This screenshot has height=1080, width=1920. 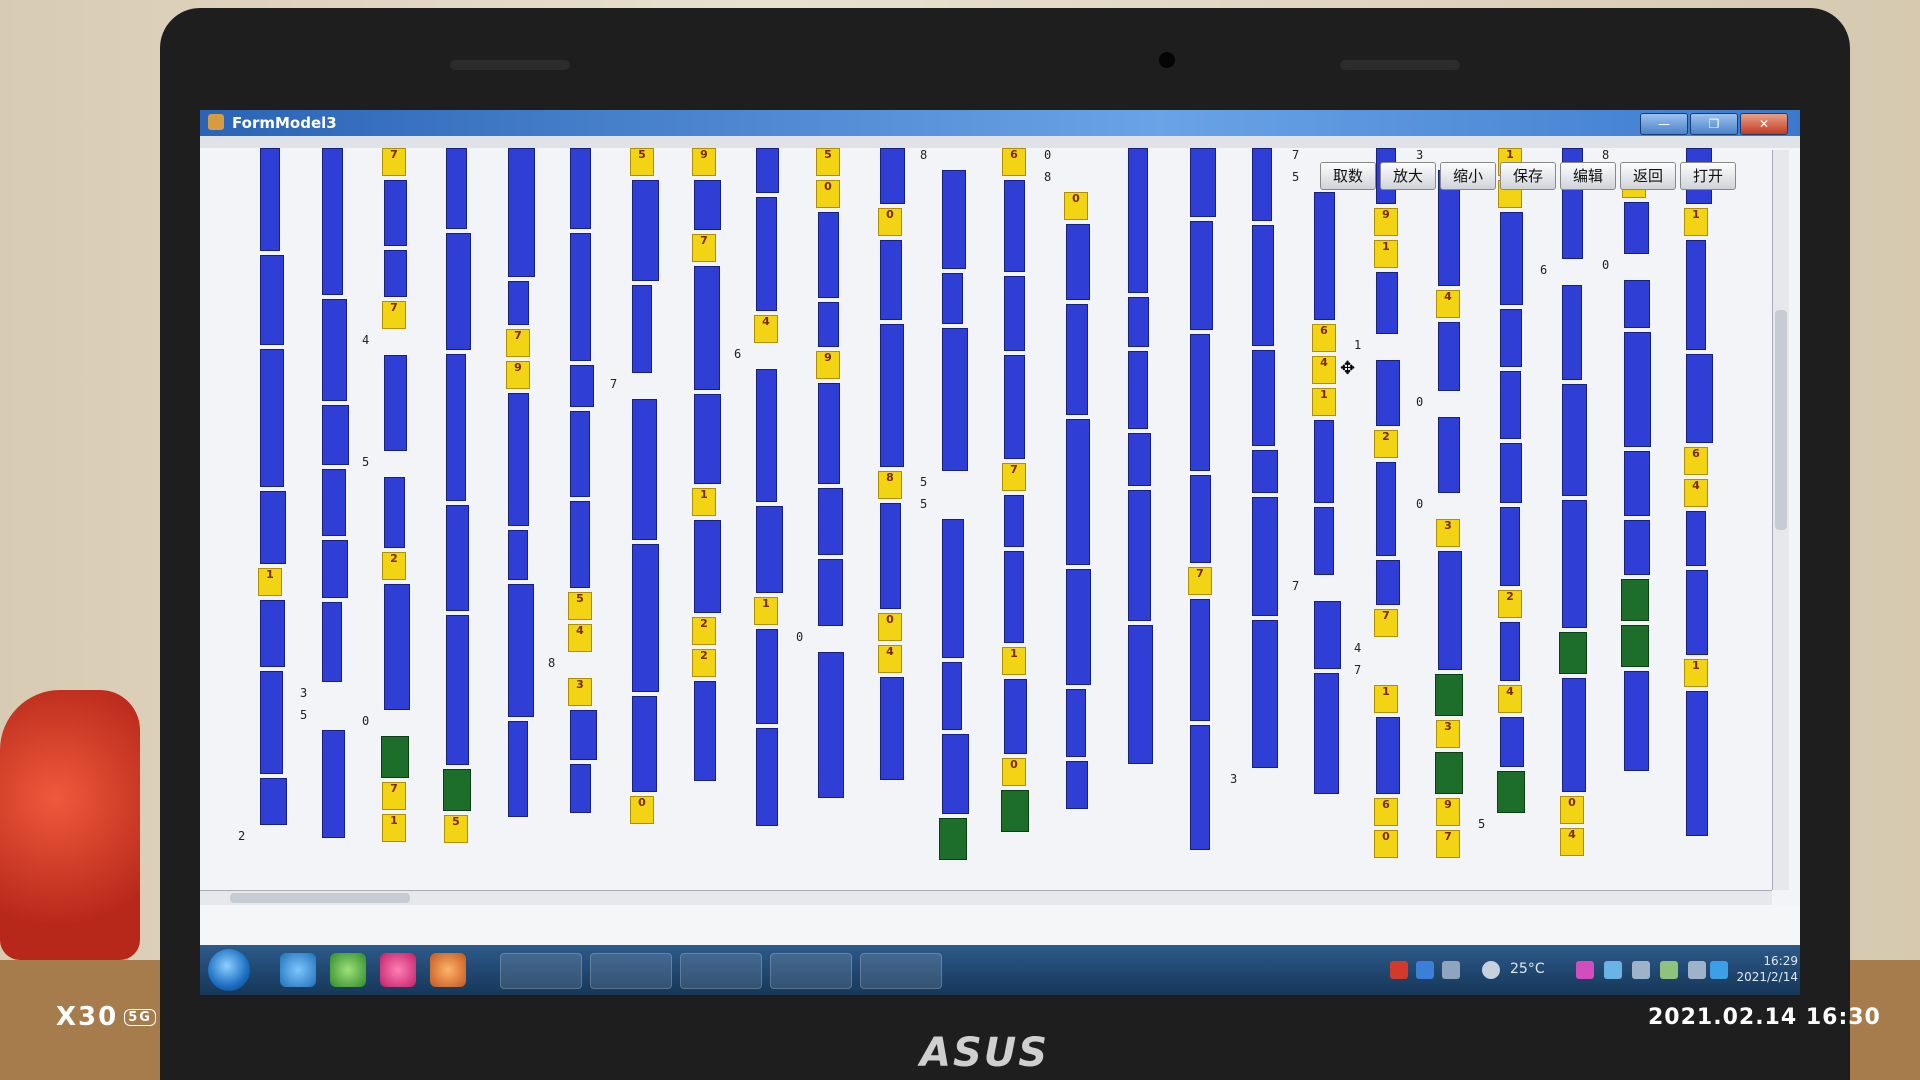 I want to click on vertical-scrollbar, so click(x=1780, y=520).